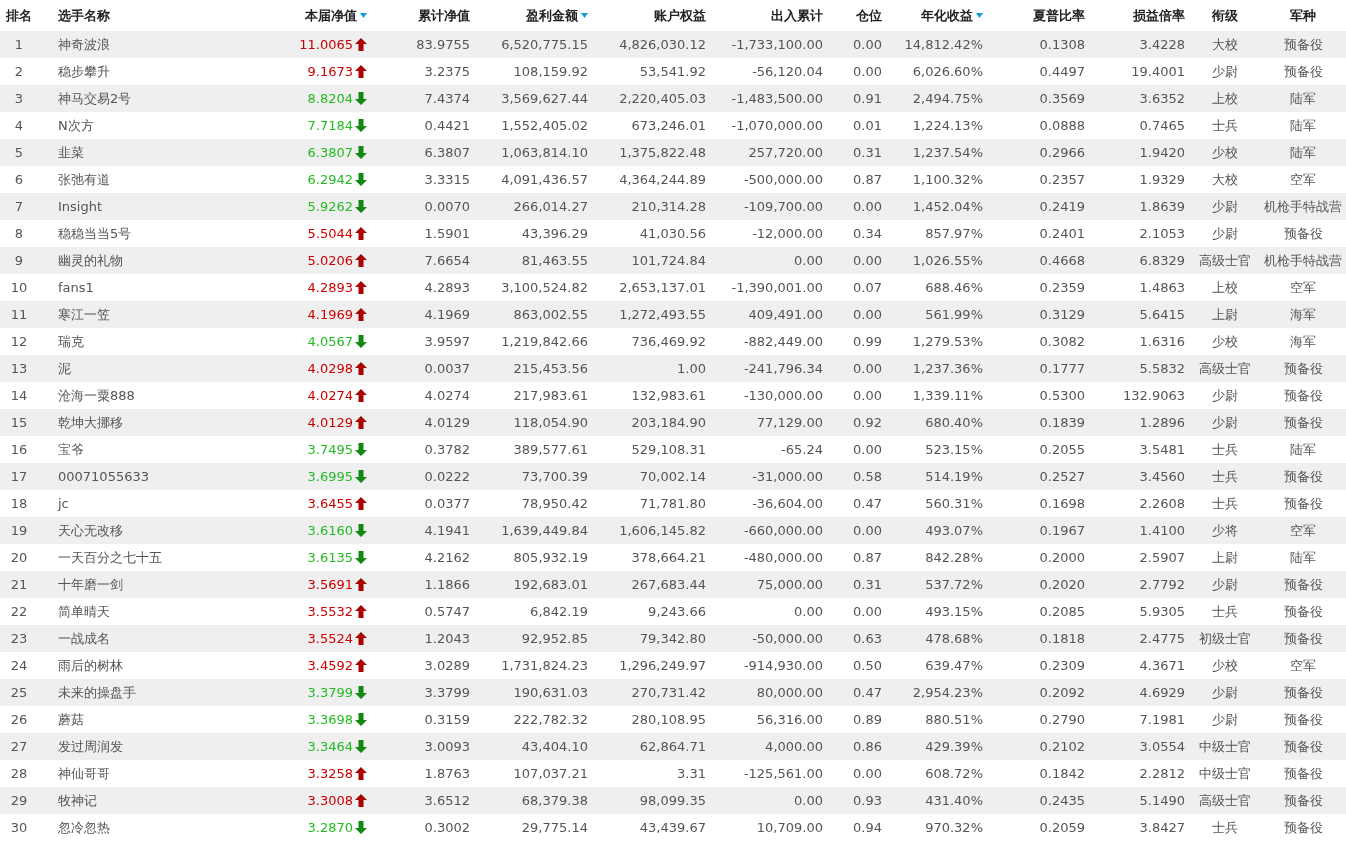 Image resolution: width=1346 pixels, height=841 pixels. Describe the element at coordinates (1154, 395) in the screenshot. I see `table-cell-text: 132.9063` at that location.